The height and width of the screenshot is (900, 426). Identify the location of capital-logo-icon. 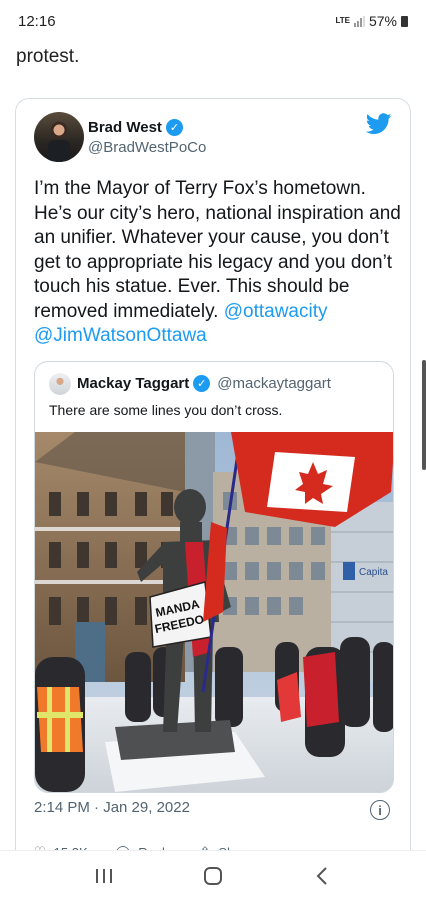
(349, 571).